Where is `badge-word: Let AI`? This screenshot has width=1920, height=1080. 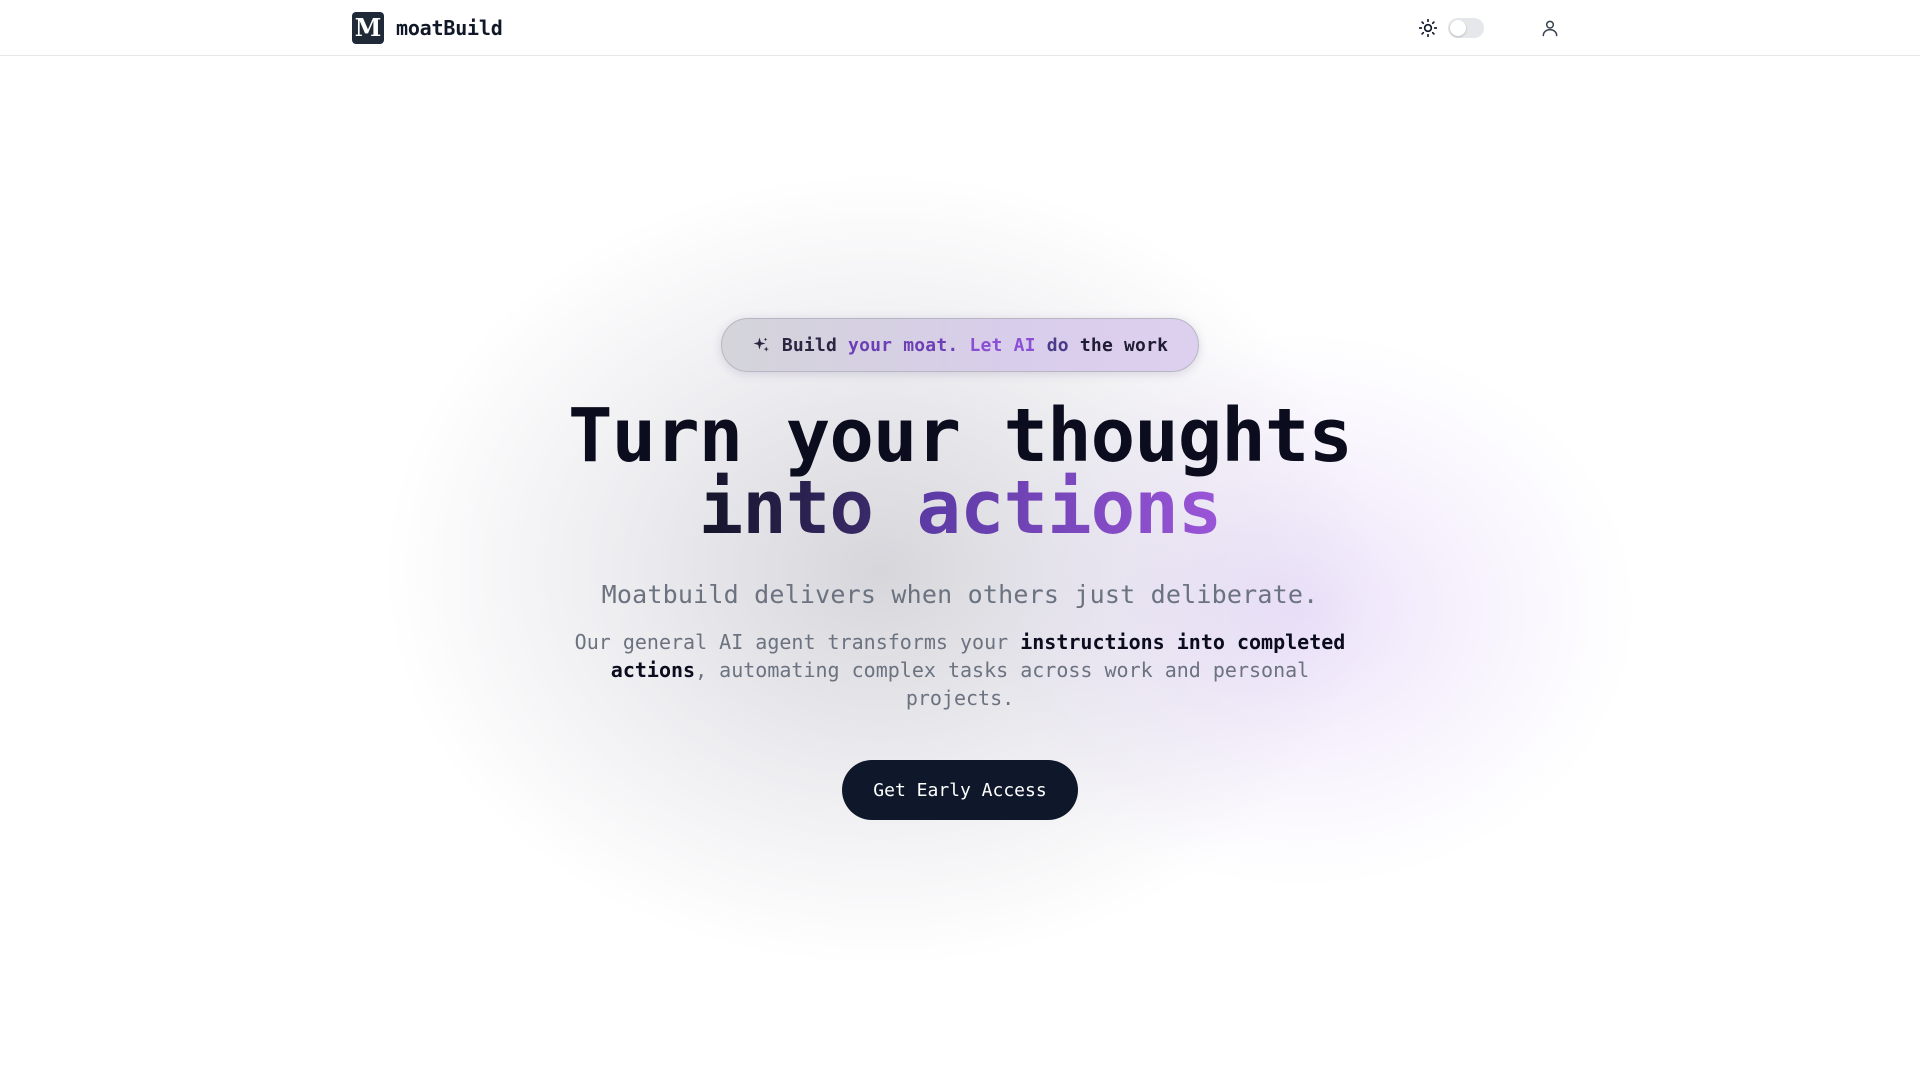 badge-word: Let AI is located at coordinates (1002, 345).